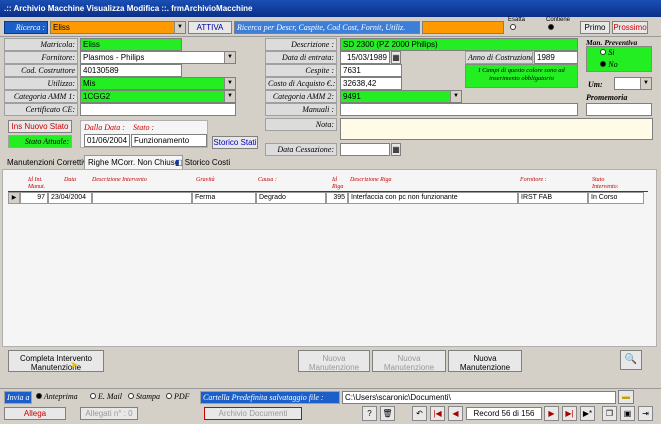 The image size is (661, 424). I want to click on cell-id: 97, so click(34, 198).